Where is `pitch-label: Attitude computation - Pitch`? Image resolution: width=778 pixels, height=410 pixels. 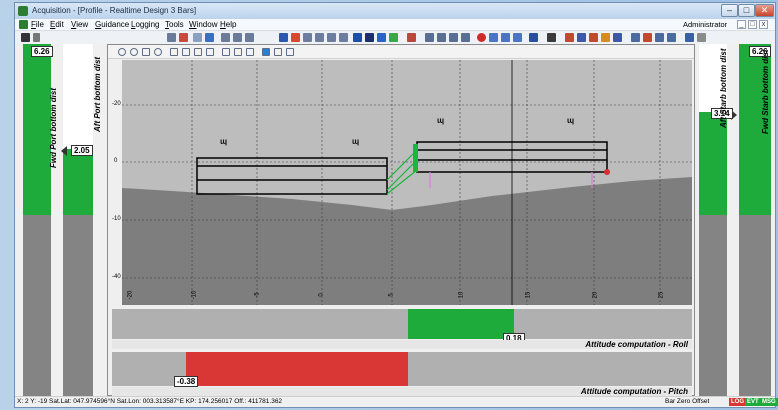 pitch-label: Attitude computation - Pitch is located at coordinates (634, 391).